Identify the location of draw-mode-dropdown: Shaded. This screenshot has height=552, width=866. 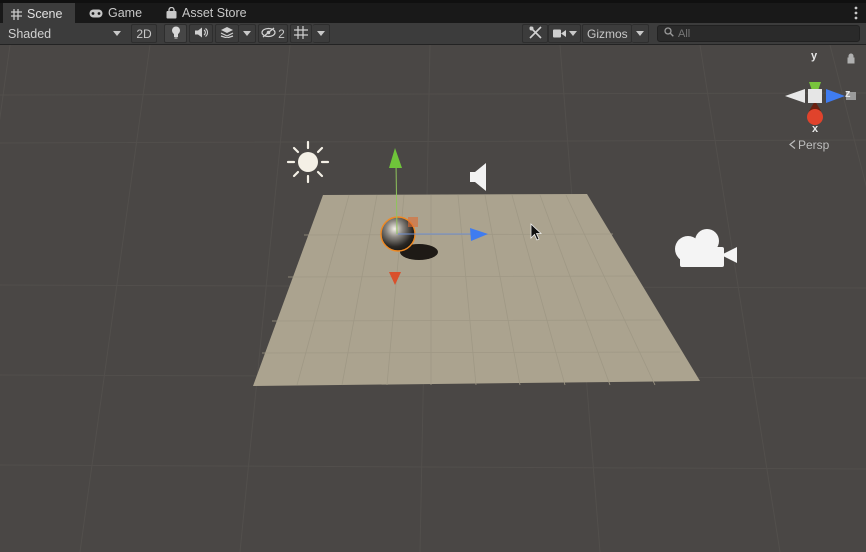
(63, 33).